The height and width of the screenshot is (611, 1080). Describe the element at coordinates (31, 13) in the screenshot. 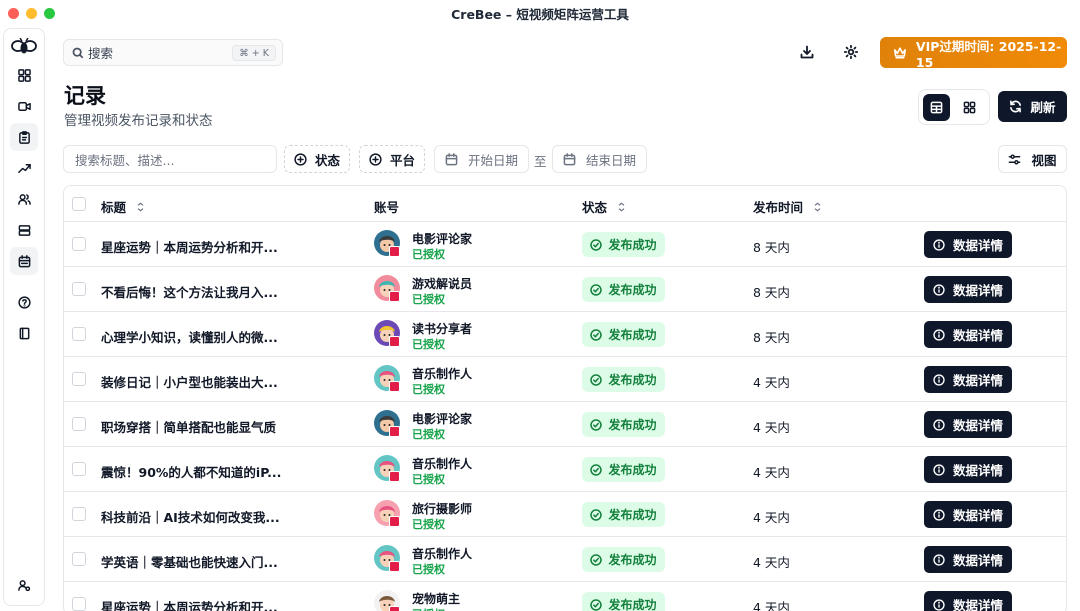

I see `minimize-window-button` at that location.